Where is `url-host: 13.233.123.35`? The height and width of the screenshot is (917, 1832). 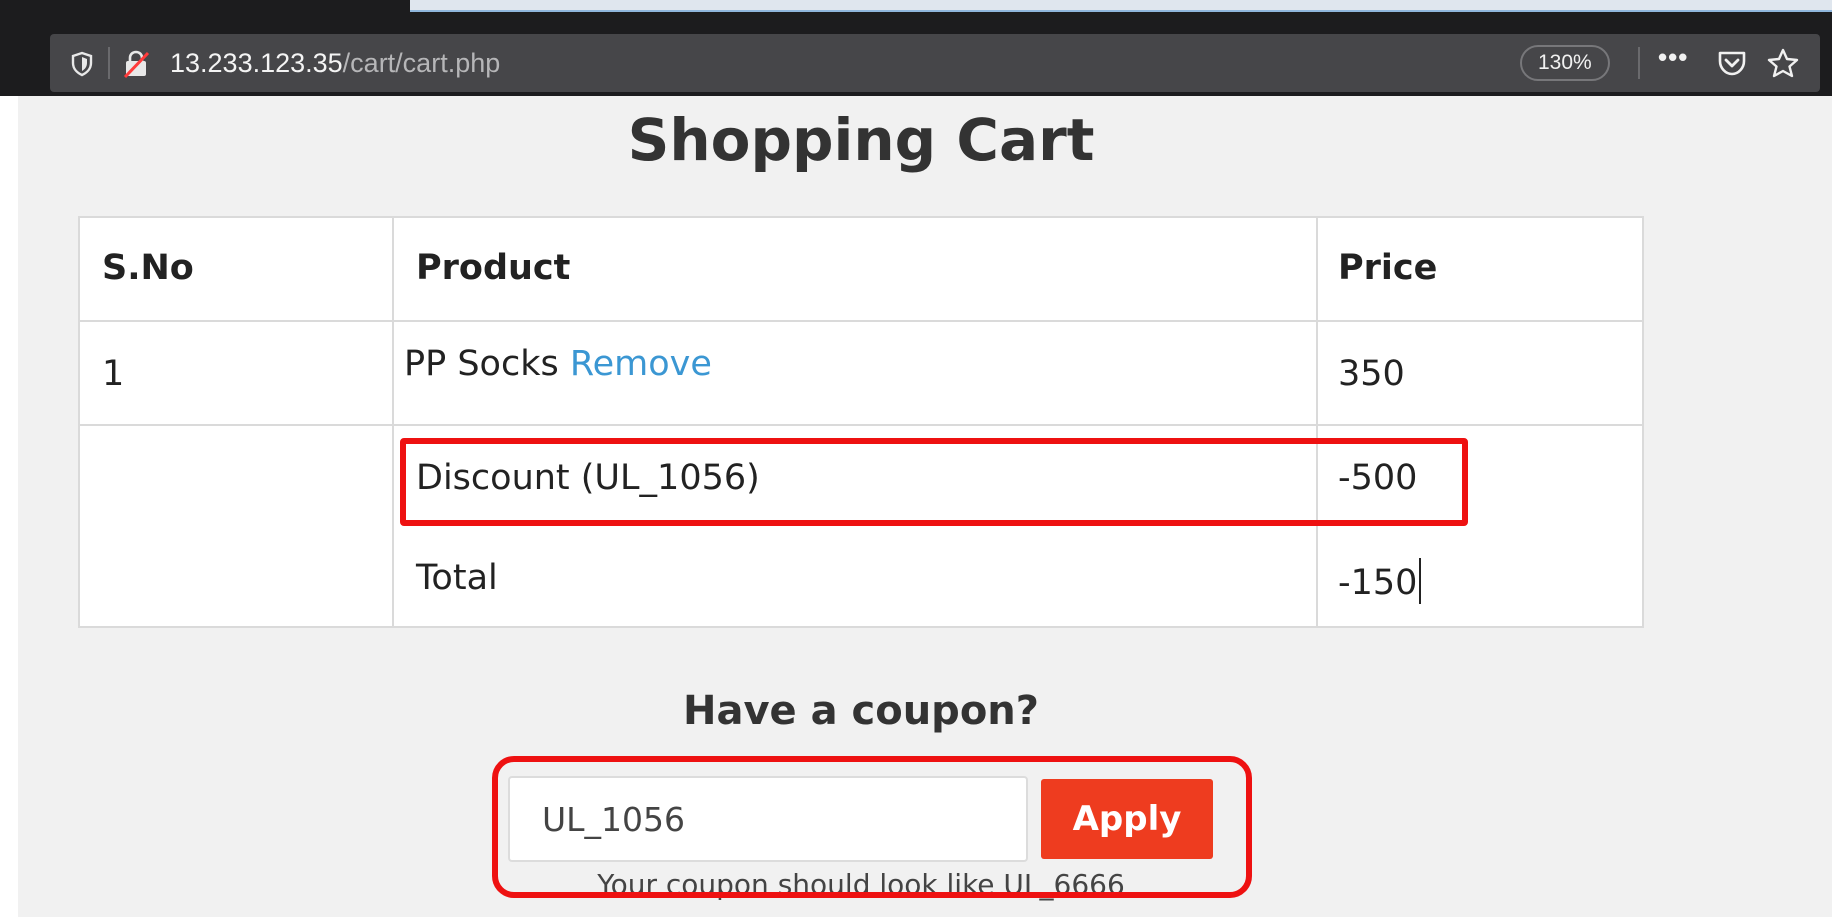 url-host: 13.233.123.35 is located at coordinates (256, 63).